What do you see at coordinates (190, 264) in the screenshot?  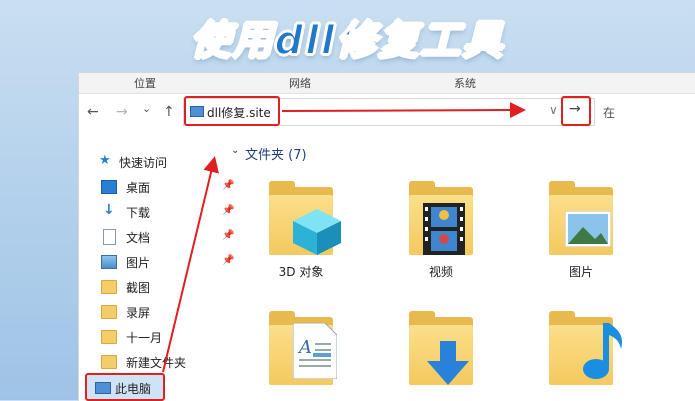 I see `annotation-arrow-up` at bounding box center [190, 264].